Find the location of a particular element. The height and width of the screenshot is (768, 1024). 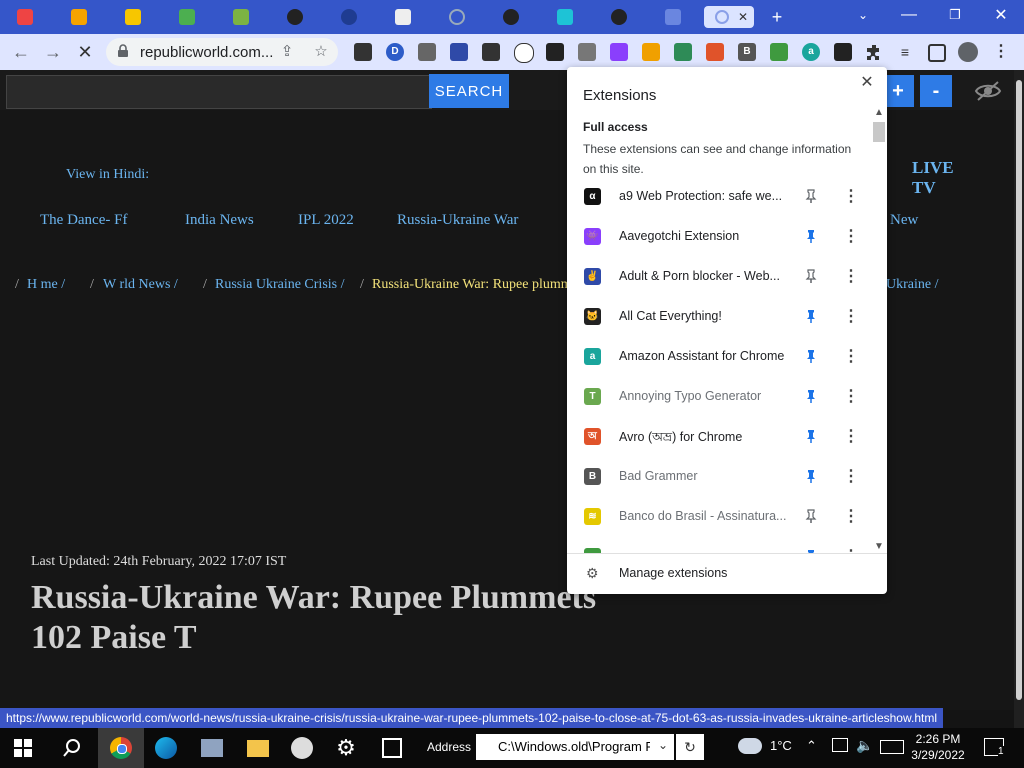

share-icon: ⇪ is located at coordinates (287, 52).